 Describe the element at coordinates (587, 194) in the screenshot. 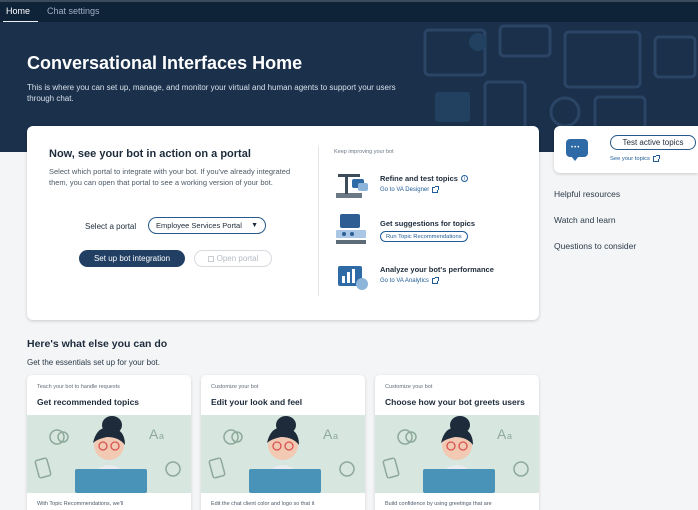

I see `helpful-resources-link: Helpful resources` at that location.